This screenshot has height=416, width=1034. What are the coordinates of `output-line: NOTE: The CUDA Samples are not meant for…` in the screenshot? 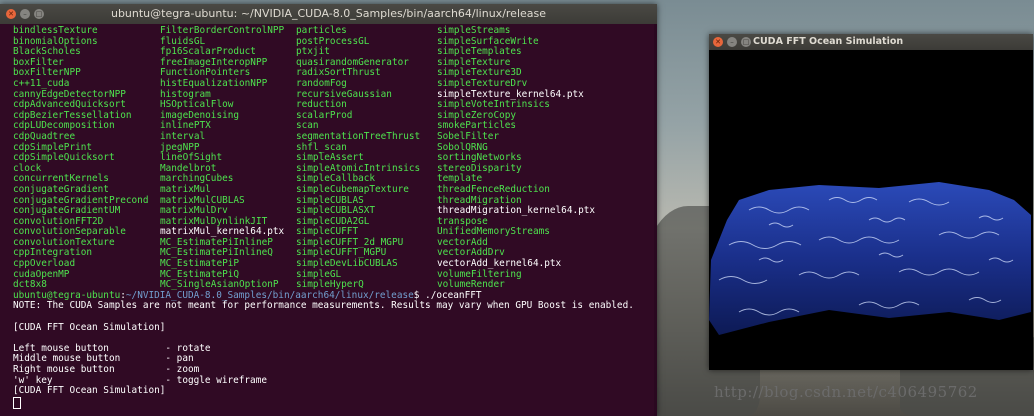 It's located at (323, 306).